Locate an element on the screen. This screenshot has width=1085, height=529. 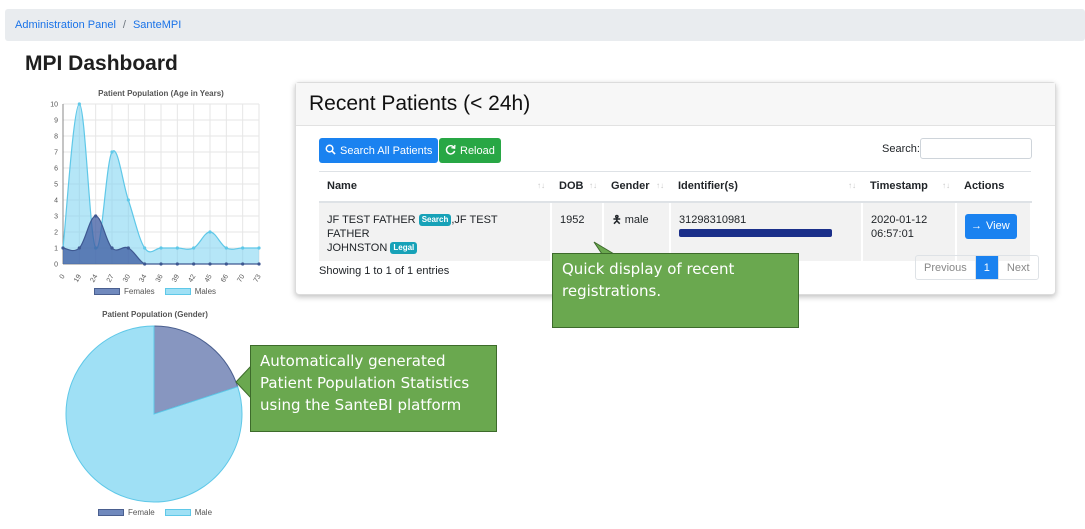
patient-name: JF TEST FATHER is located at coordinates (371, 219).